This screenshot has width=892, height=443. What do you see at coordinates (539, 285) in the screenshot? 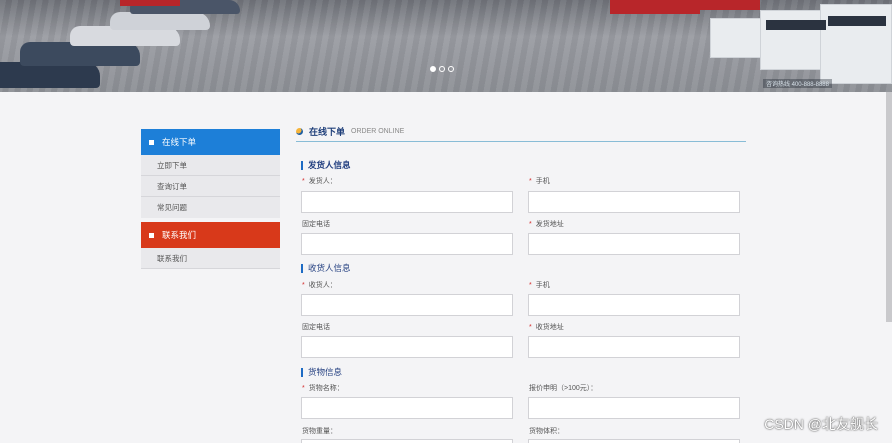
I see `receiver-mobile-label: * 手机` at bounding box center [539, 285].